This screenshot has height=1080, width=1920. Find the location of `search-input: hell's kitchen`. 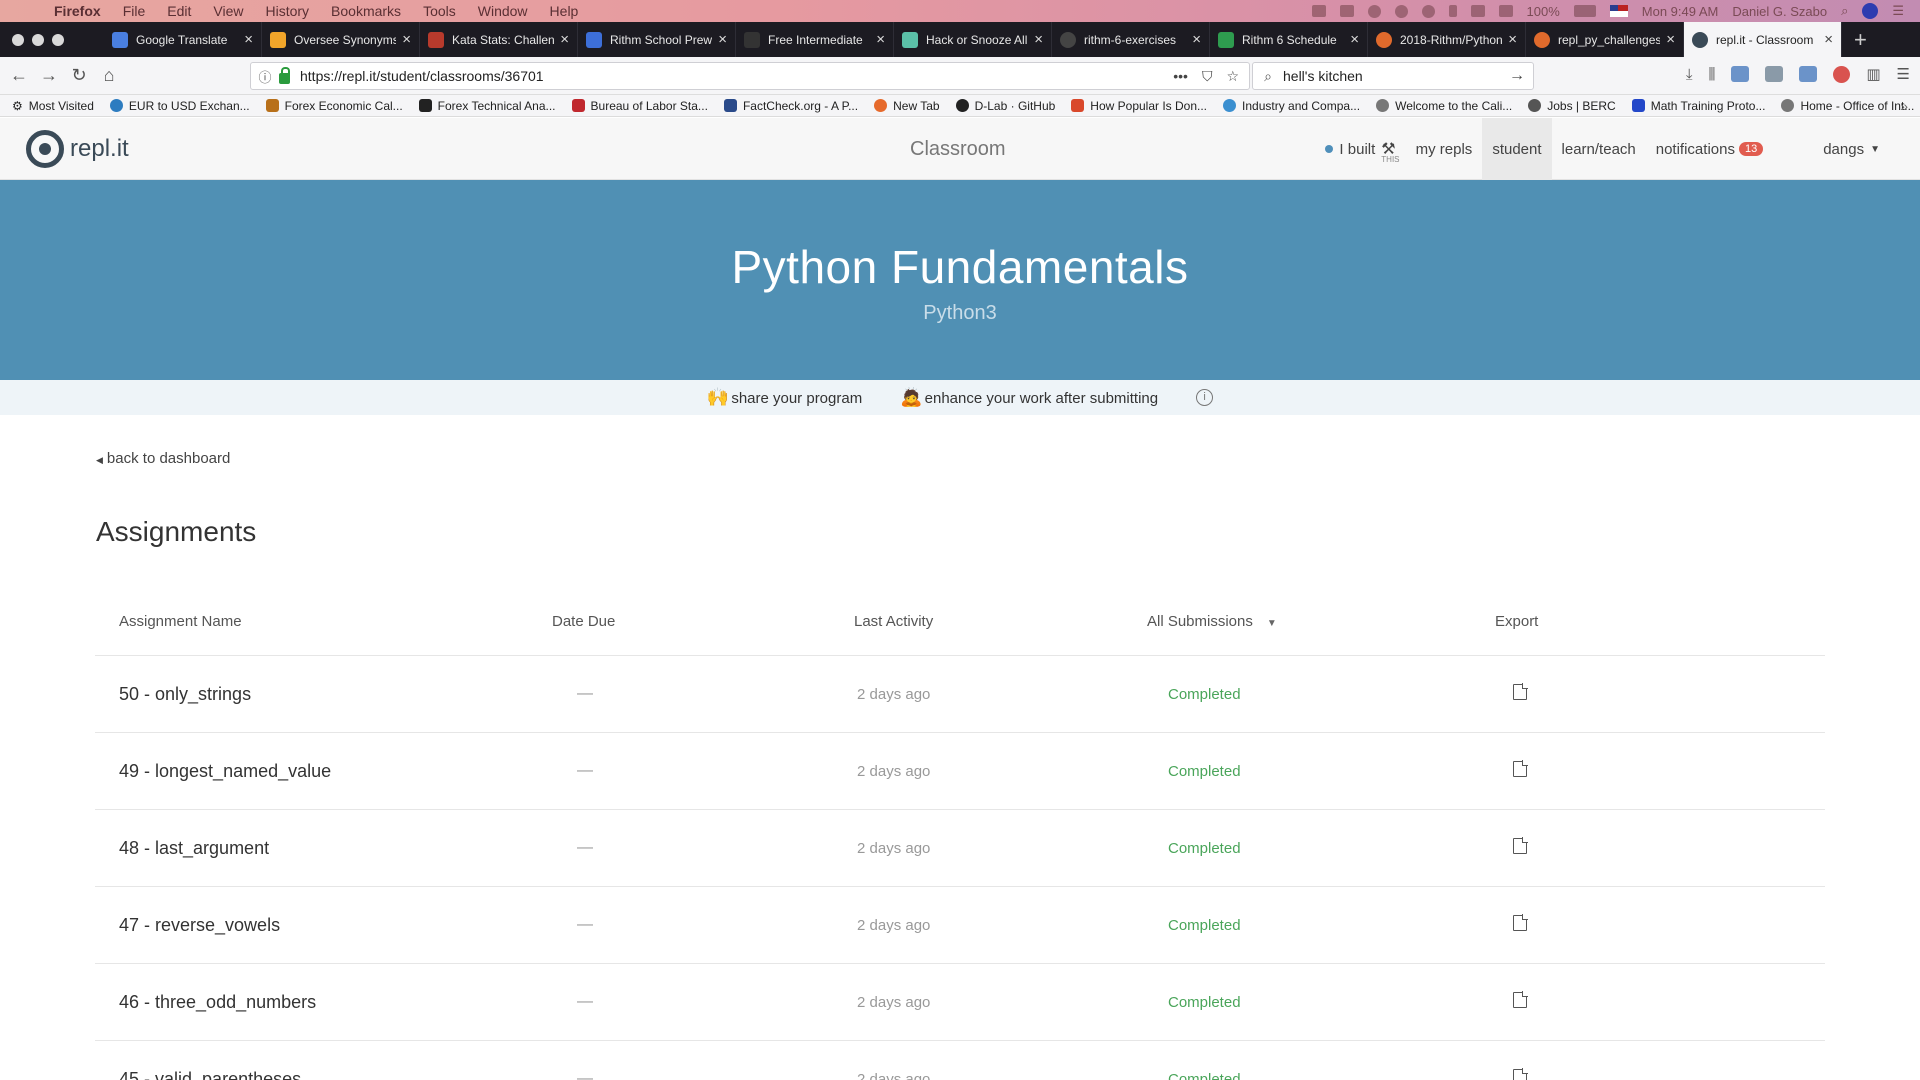

search-input: hell's kitchen is located at coordinates (1323, 76).